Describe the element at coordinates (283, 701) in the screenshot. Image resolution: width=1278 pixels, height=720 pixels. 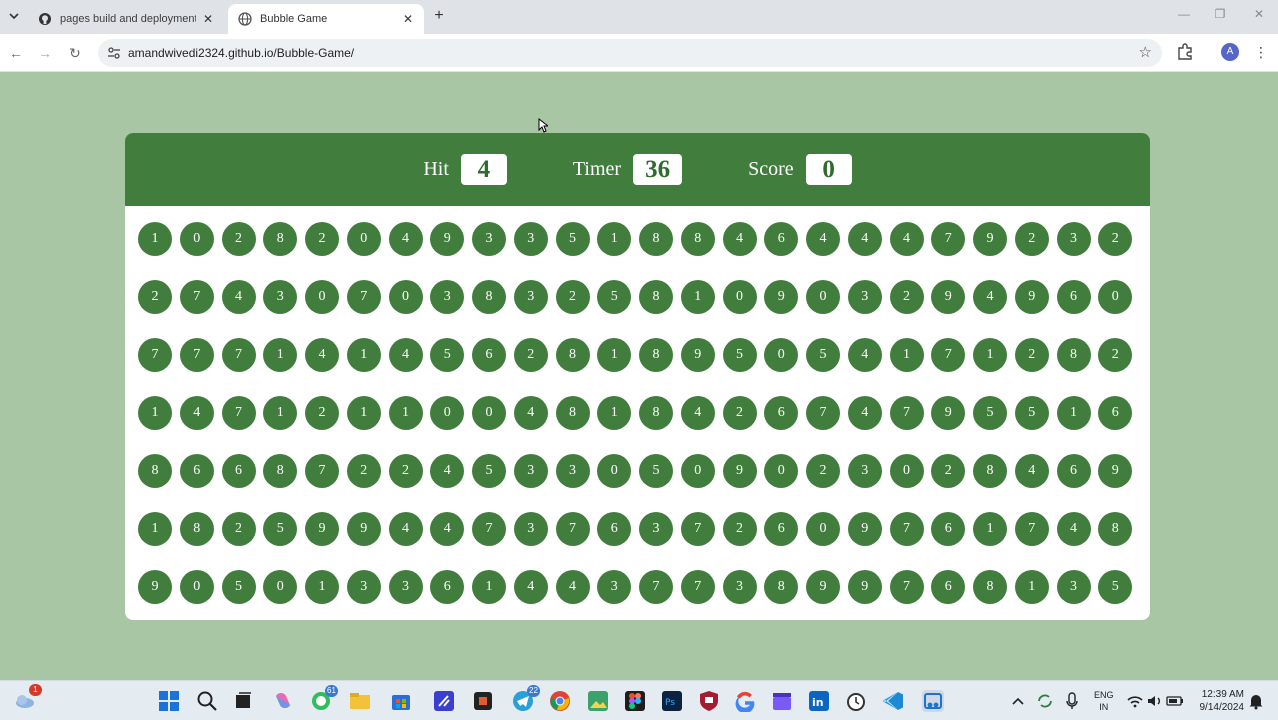
I see `copilot-icon` at that location.